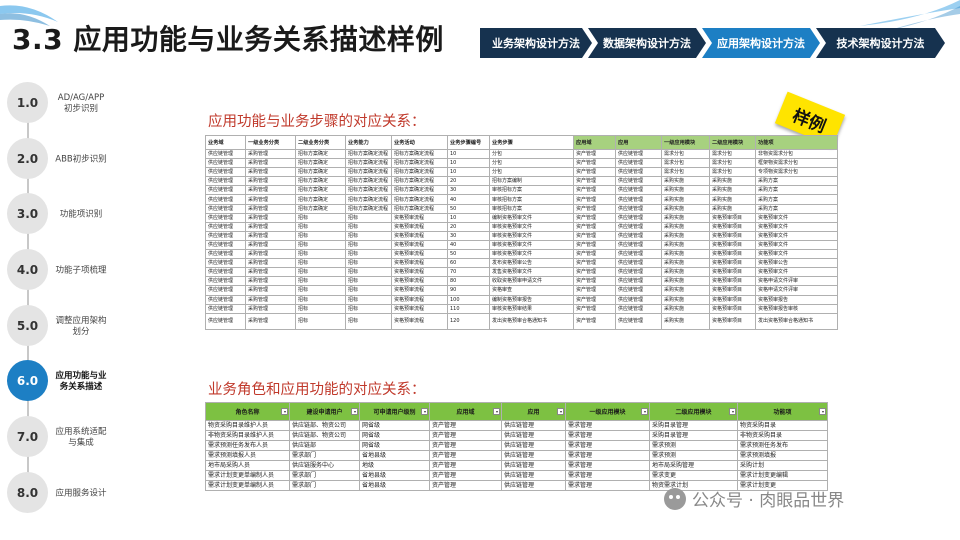 Image resolution: width=960 pixels, height=540 pixels. What do you see at coordinates (27, 436) in the screenshot?
I see `step-number: 7.0` at bounding box center [27, 436].